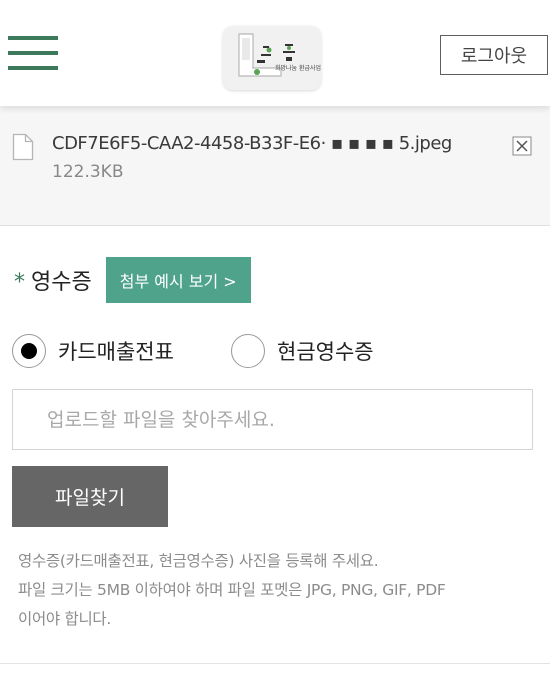 This screenshot has width=550, height=696. Describe the element at coordinates (116, 352) in the screenshot. I see `radio-label-card: 카드매출전표` at that location.